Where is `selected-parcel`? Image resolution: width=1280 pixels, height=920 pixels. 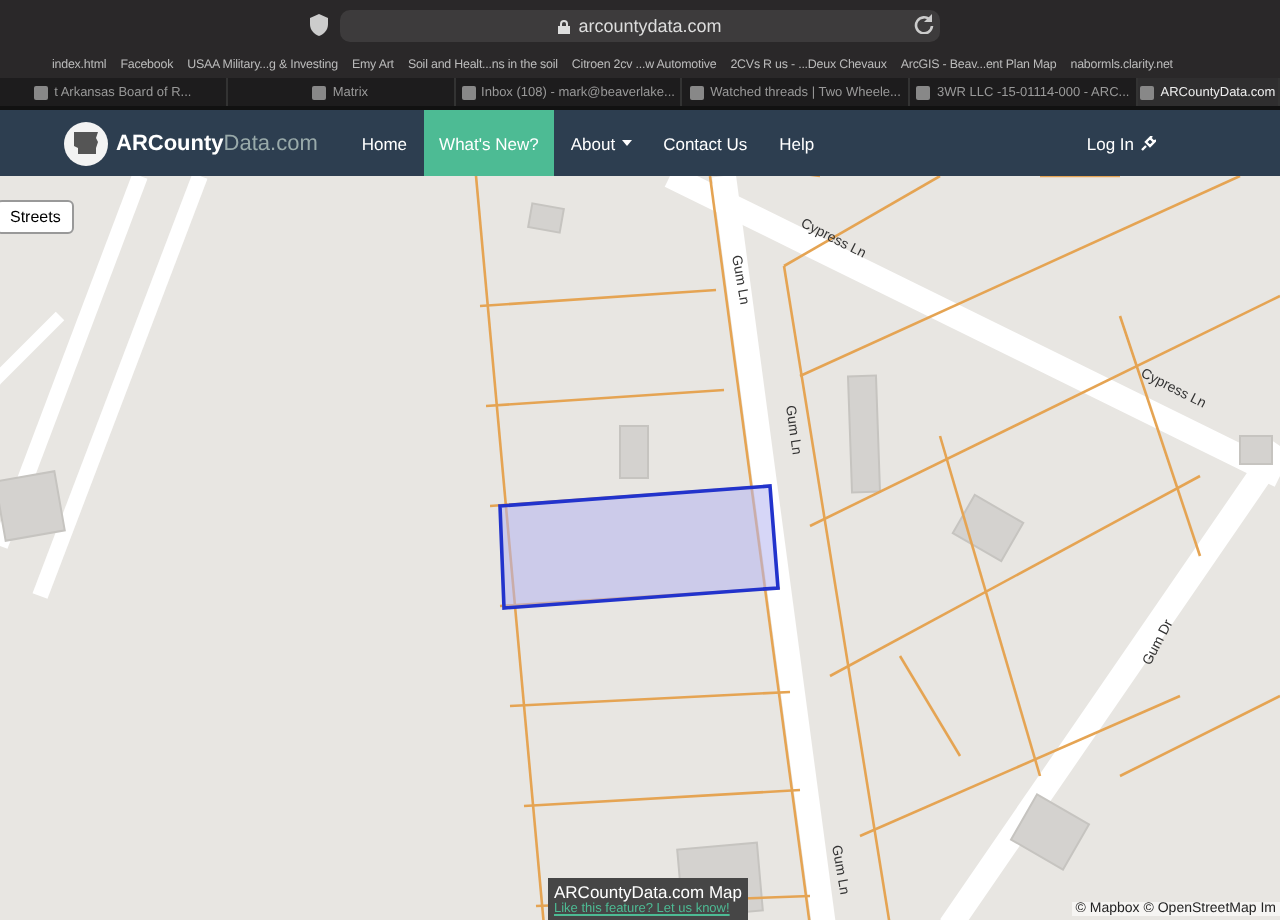 selected-parcel is located at coordinates (639, 547).